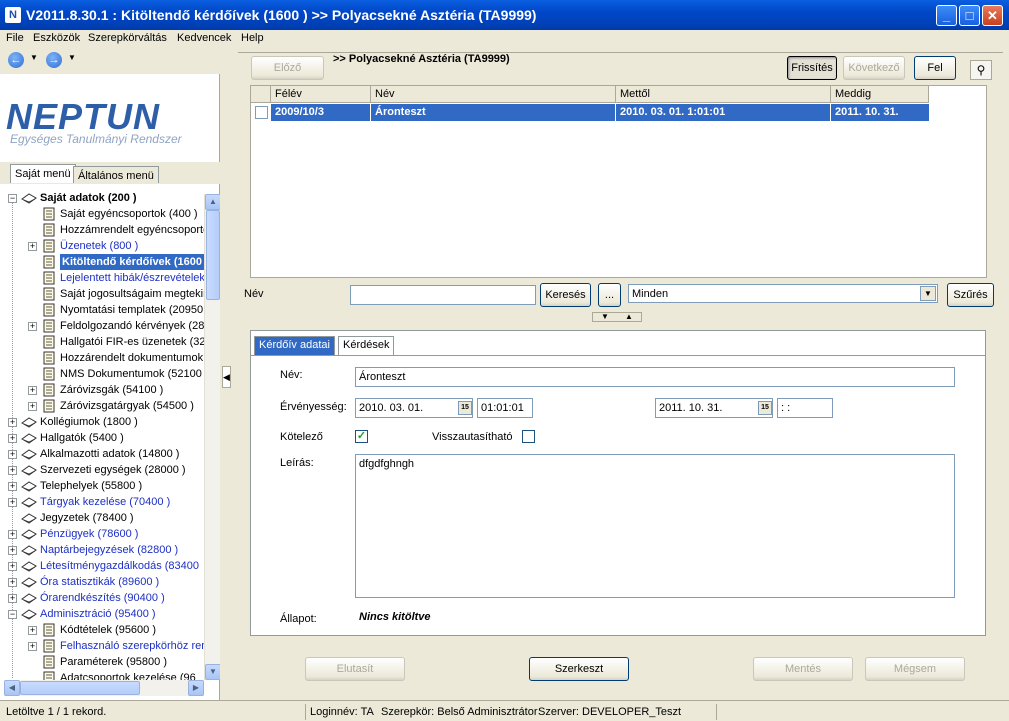 This screenshot has height=721, width=1009. Describe the element at coordinates (805, 408) in the screenshot. I see `valid-to-time: : :` at that location.